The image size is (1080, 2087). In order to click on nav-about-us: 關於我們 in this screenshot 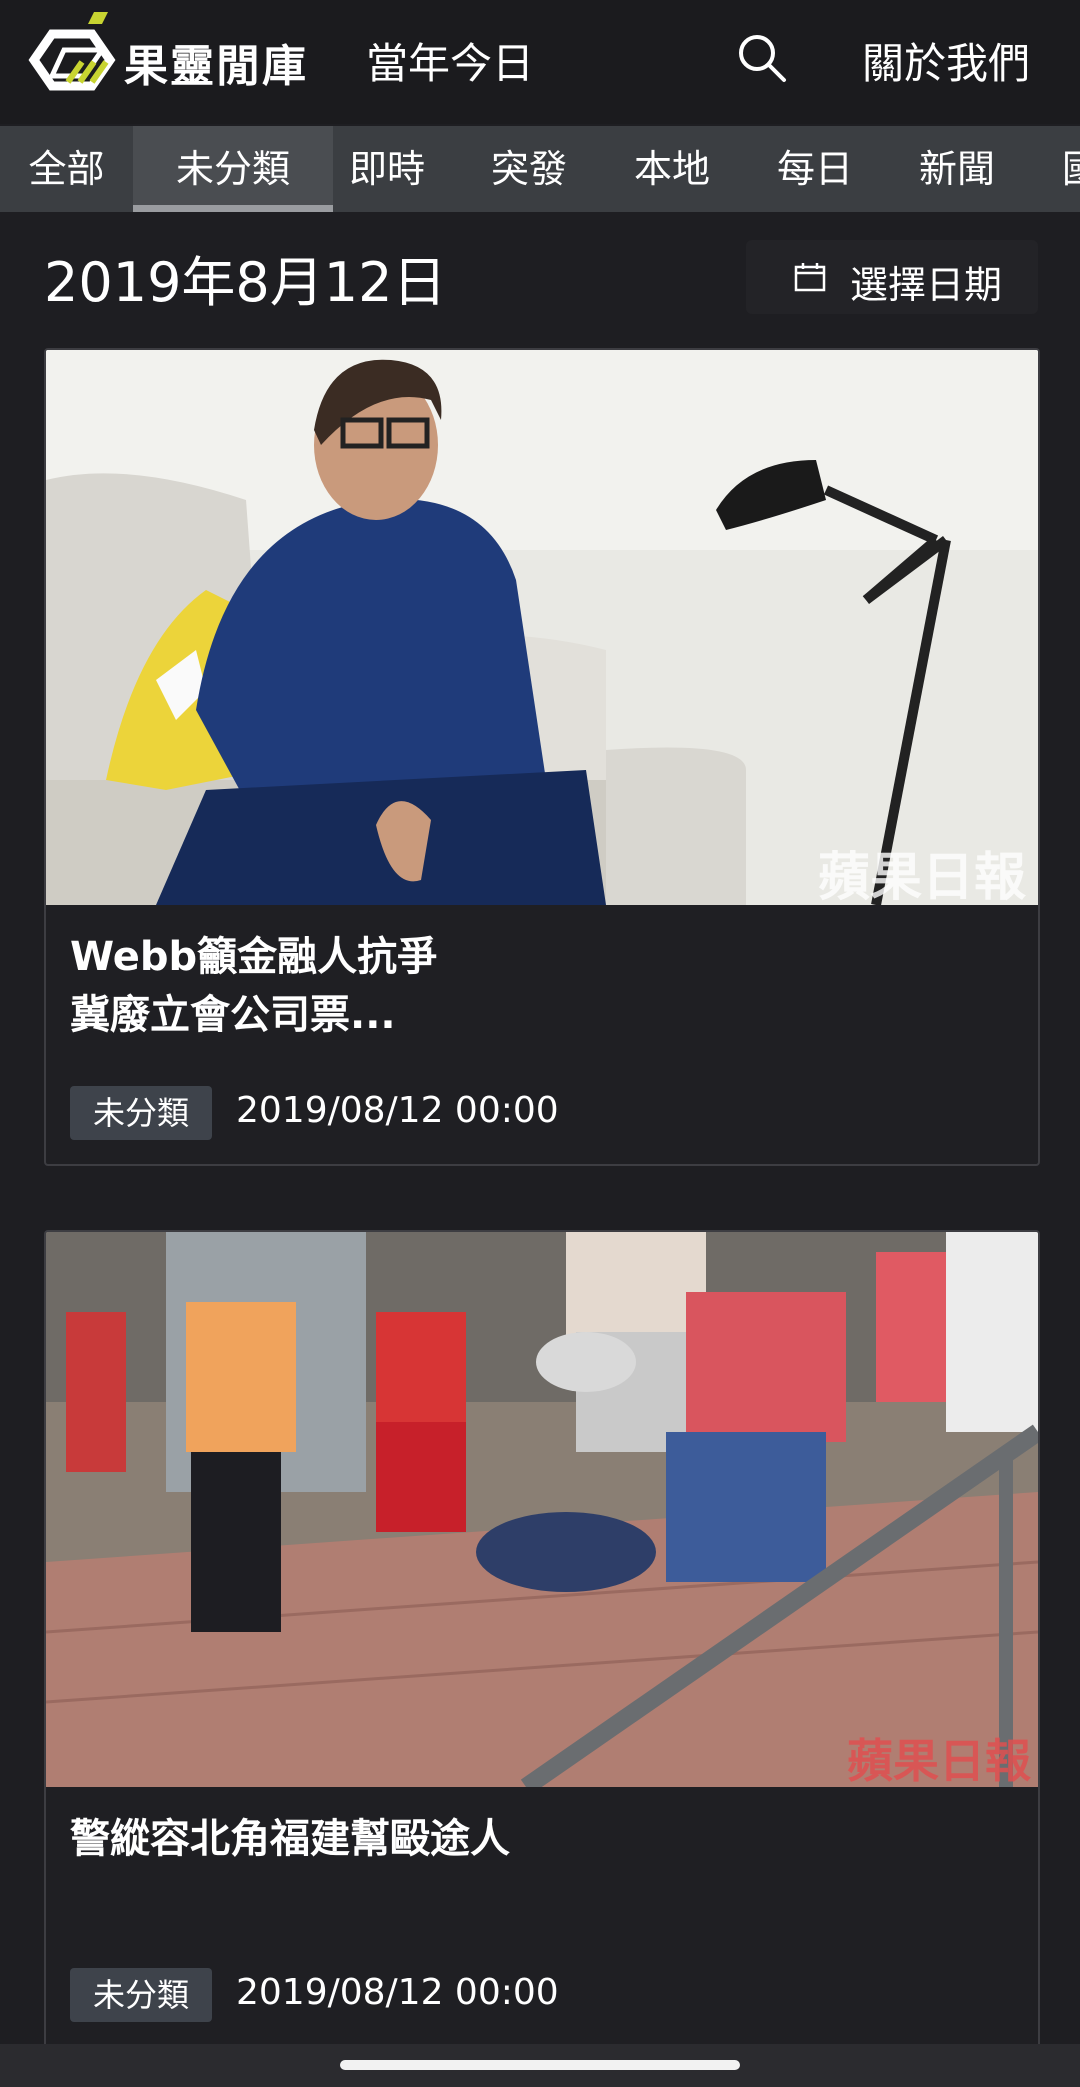, I will do `click(946, 60)`.